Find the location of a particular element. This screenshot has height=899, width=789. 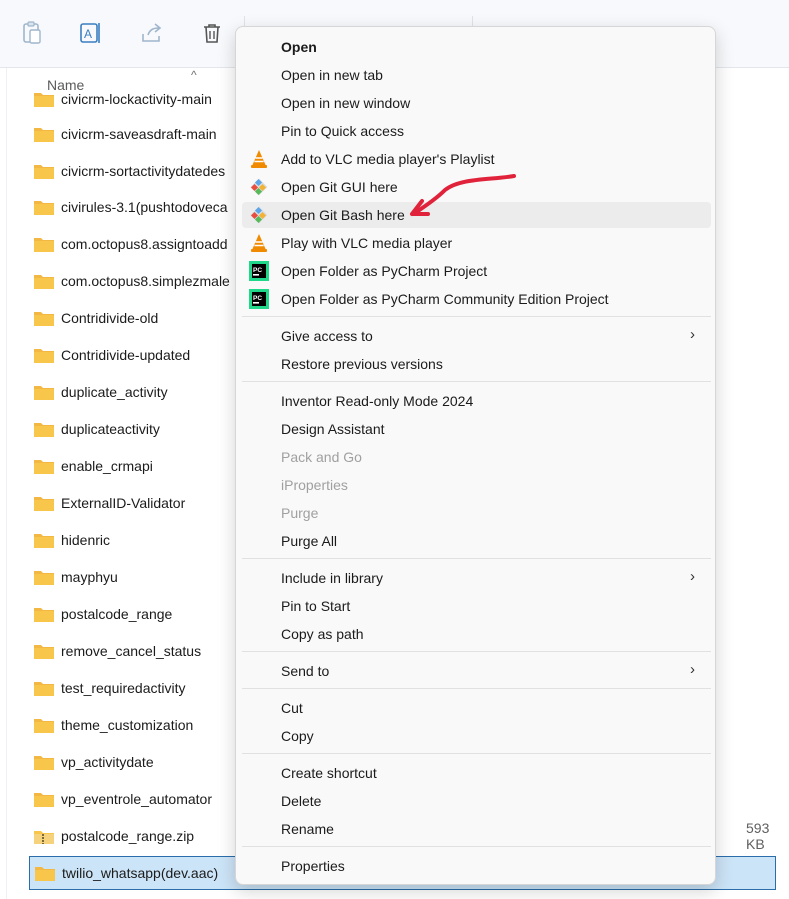

menu-item-delete: Delete is located at coordinates (476, 801).